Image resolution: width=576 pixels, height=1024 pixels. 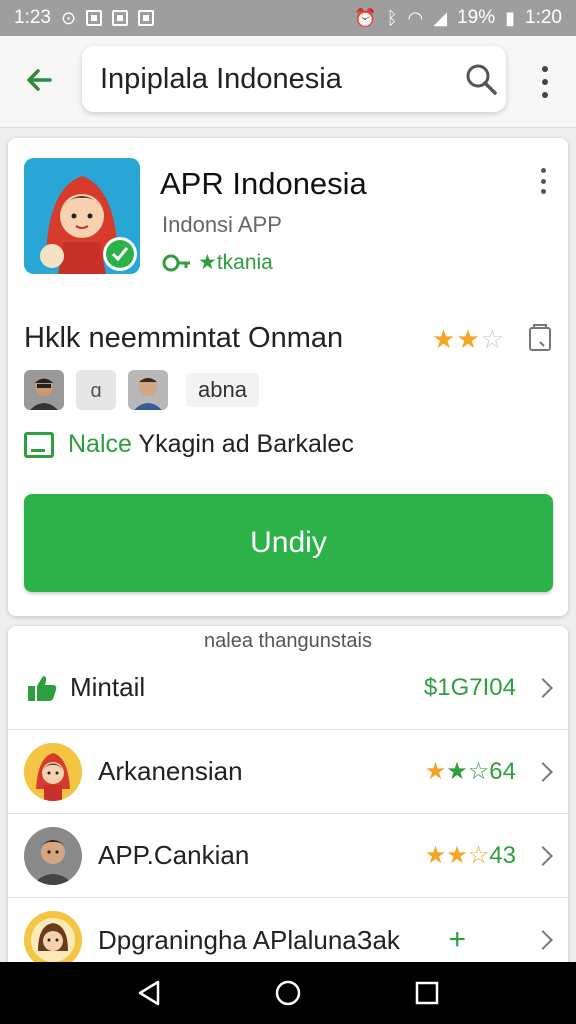 I want to click on girl-character-icon, so click(x=82, y=216).